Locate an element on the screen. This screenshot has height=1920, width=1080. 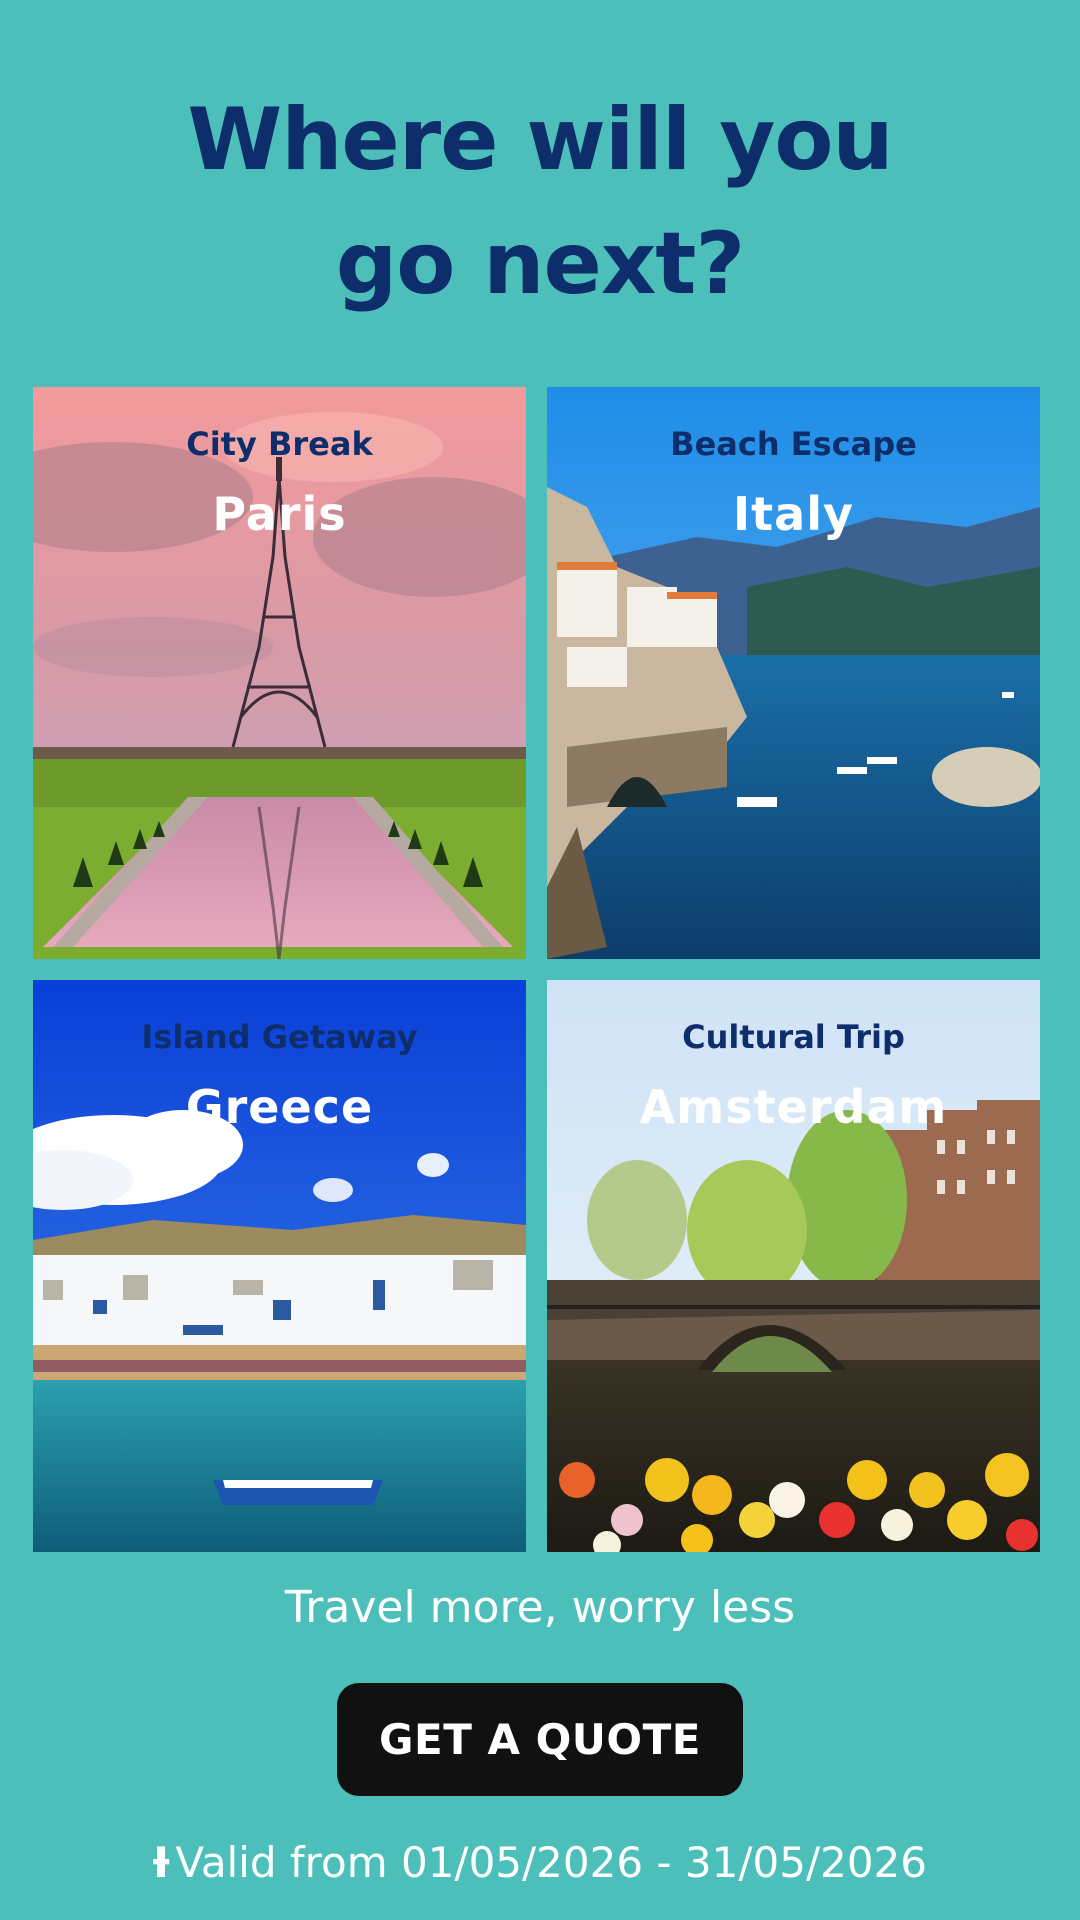
card-category: Island Getaway is located at coordinates (279, 1037).